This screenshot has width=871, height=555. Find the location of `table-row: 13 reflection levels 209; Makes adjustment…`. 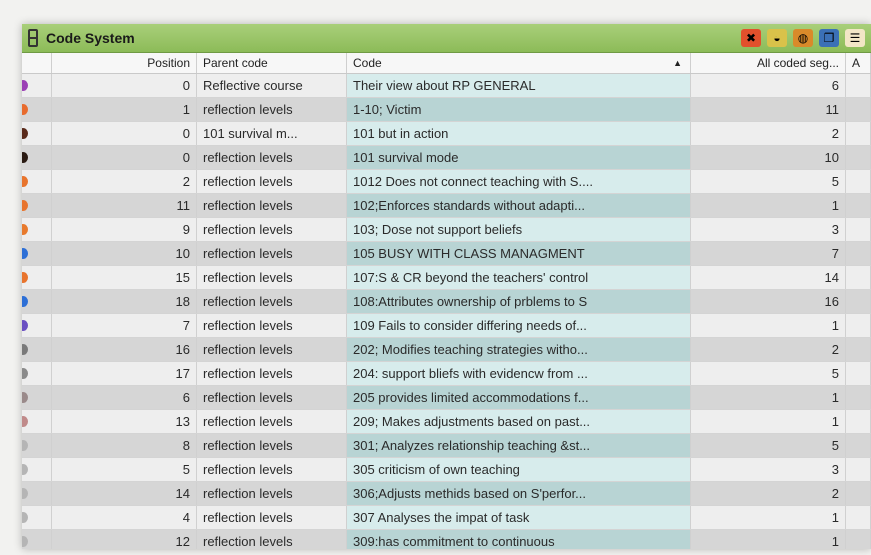

table-row: 13 reflection levels 209; Makes adjustment… is located at coordinates (446, 422).